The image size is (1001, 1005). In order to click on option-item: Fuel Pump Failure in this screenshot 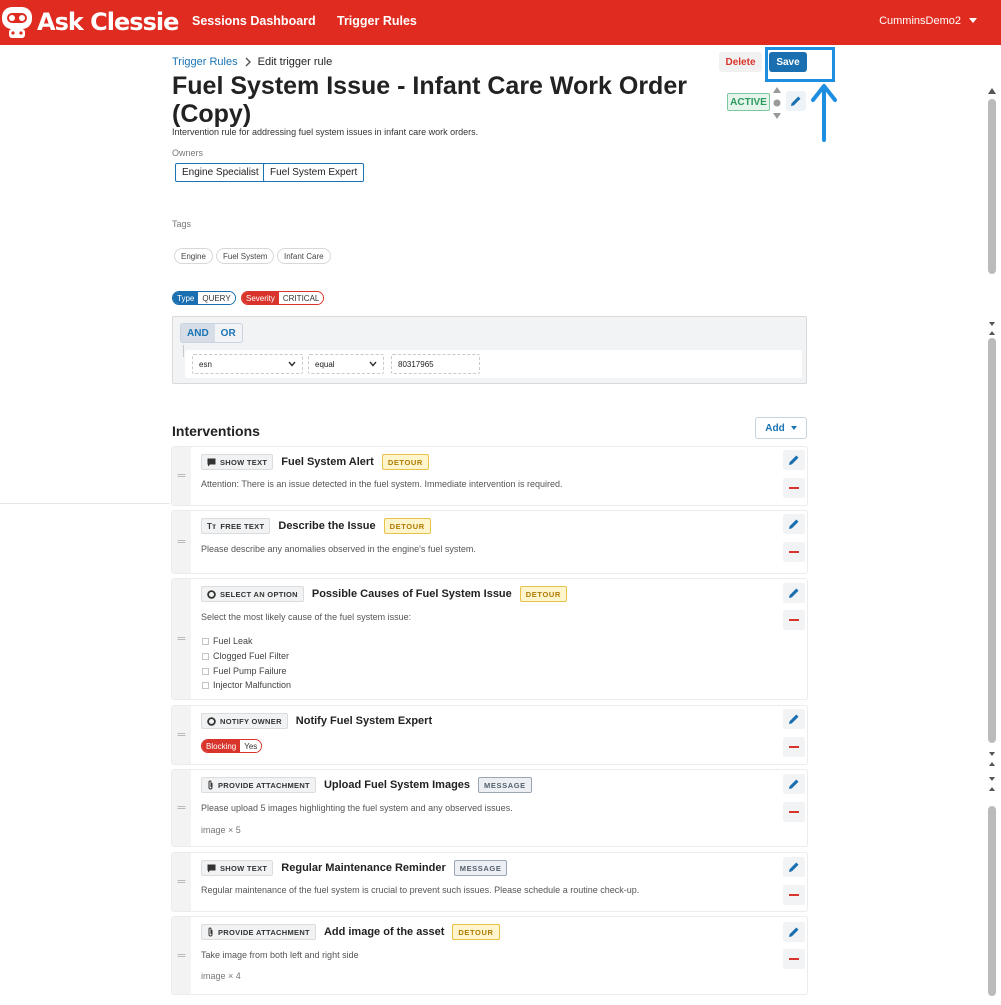, I will do `click(244, 671)`.